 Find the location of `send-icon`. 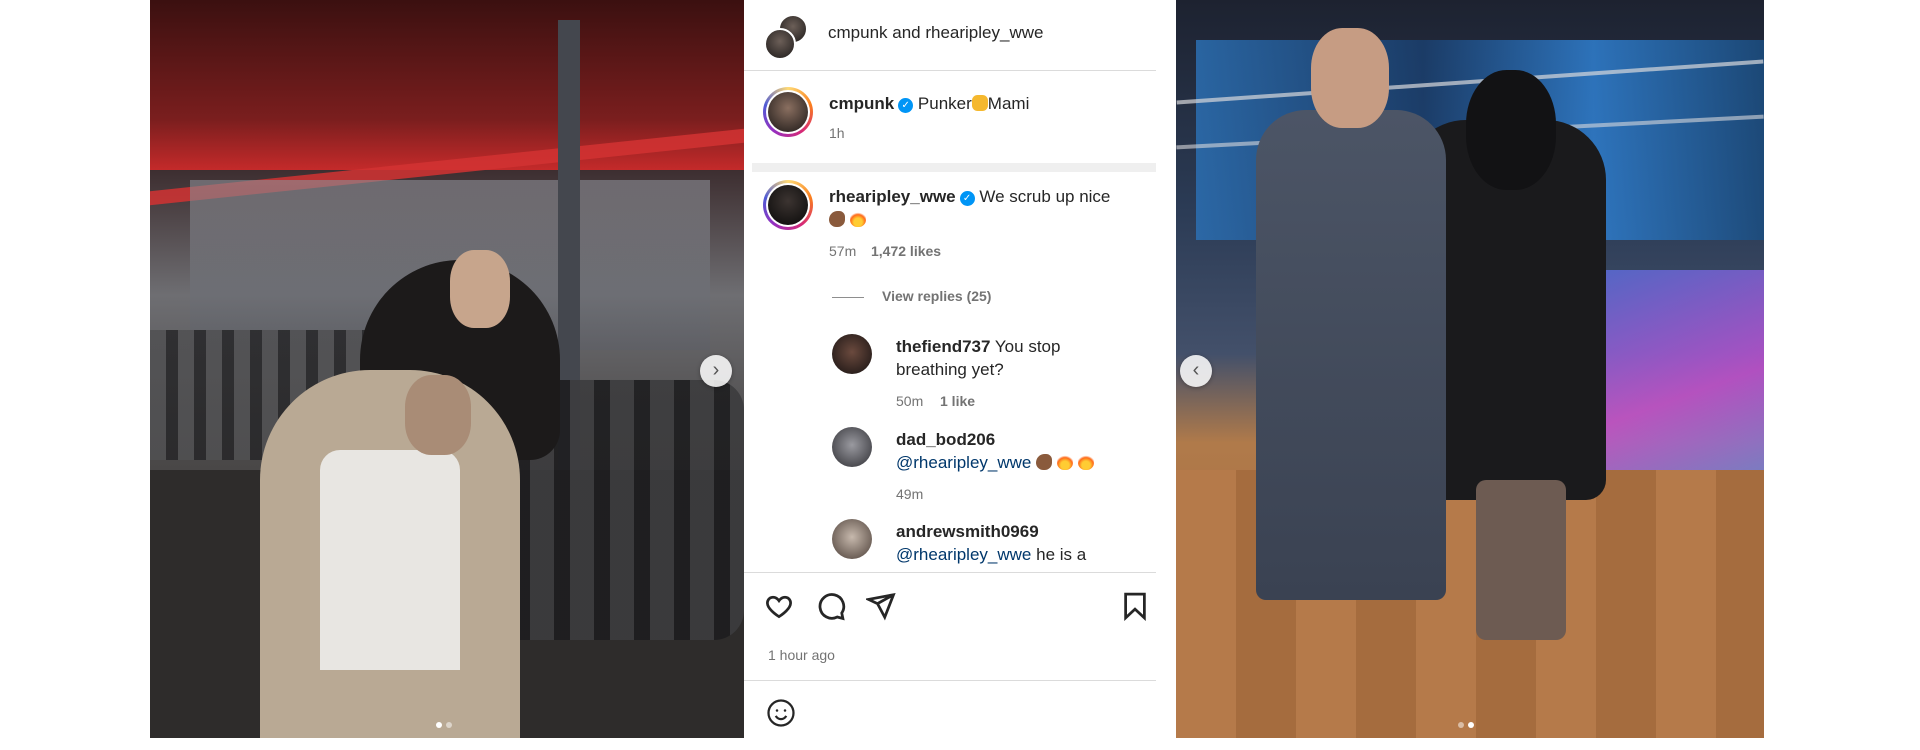

send-icon is located at coordinates (881, 606).